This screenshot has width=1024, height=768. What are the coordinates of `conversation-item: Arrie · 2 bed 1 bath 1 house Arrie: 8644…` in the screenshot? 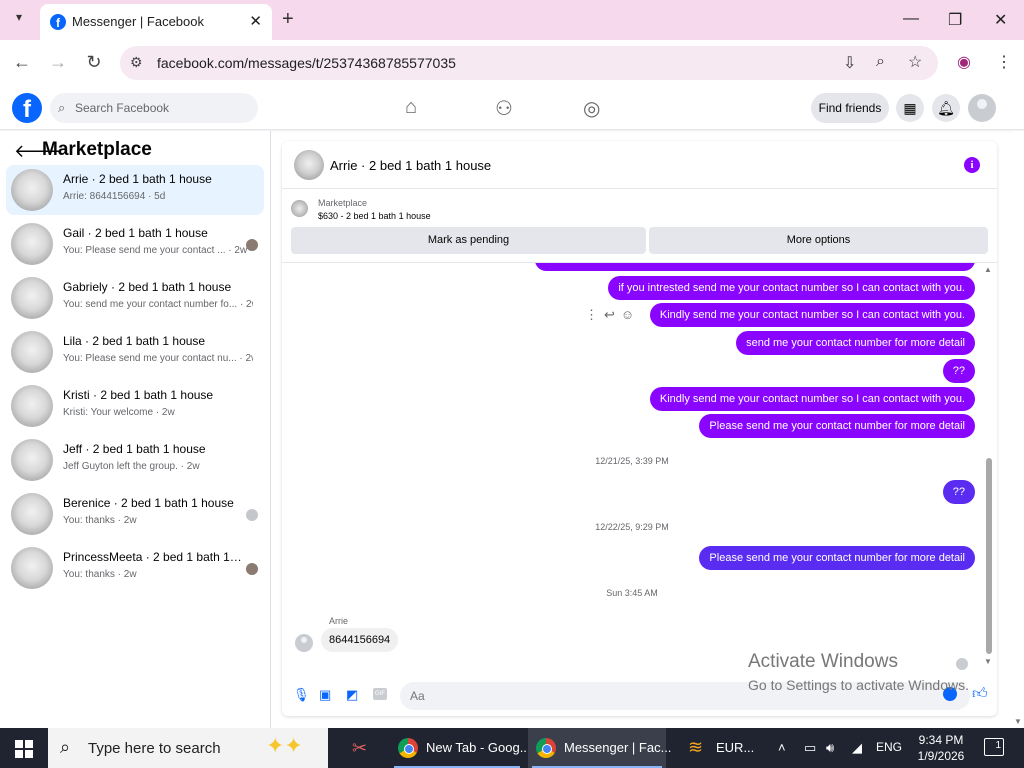 It's located at (135, 190).